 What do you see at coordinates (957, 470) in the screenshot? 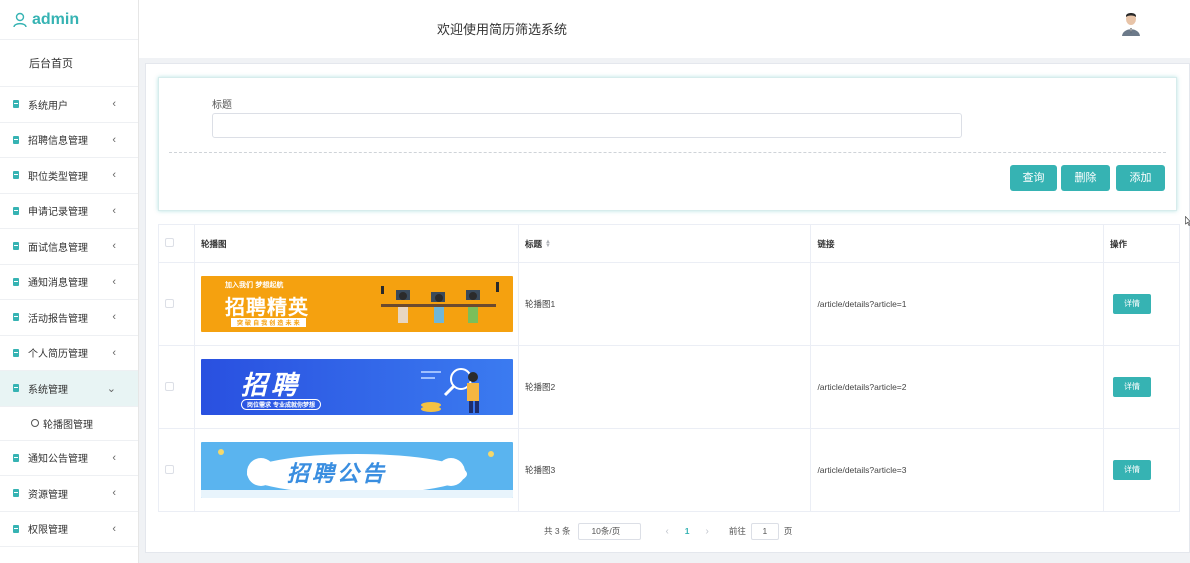
I see `link-cell: /article/details?article=3` at bounding box center [957, 470].